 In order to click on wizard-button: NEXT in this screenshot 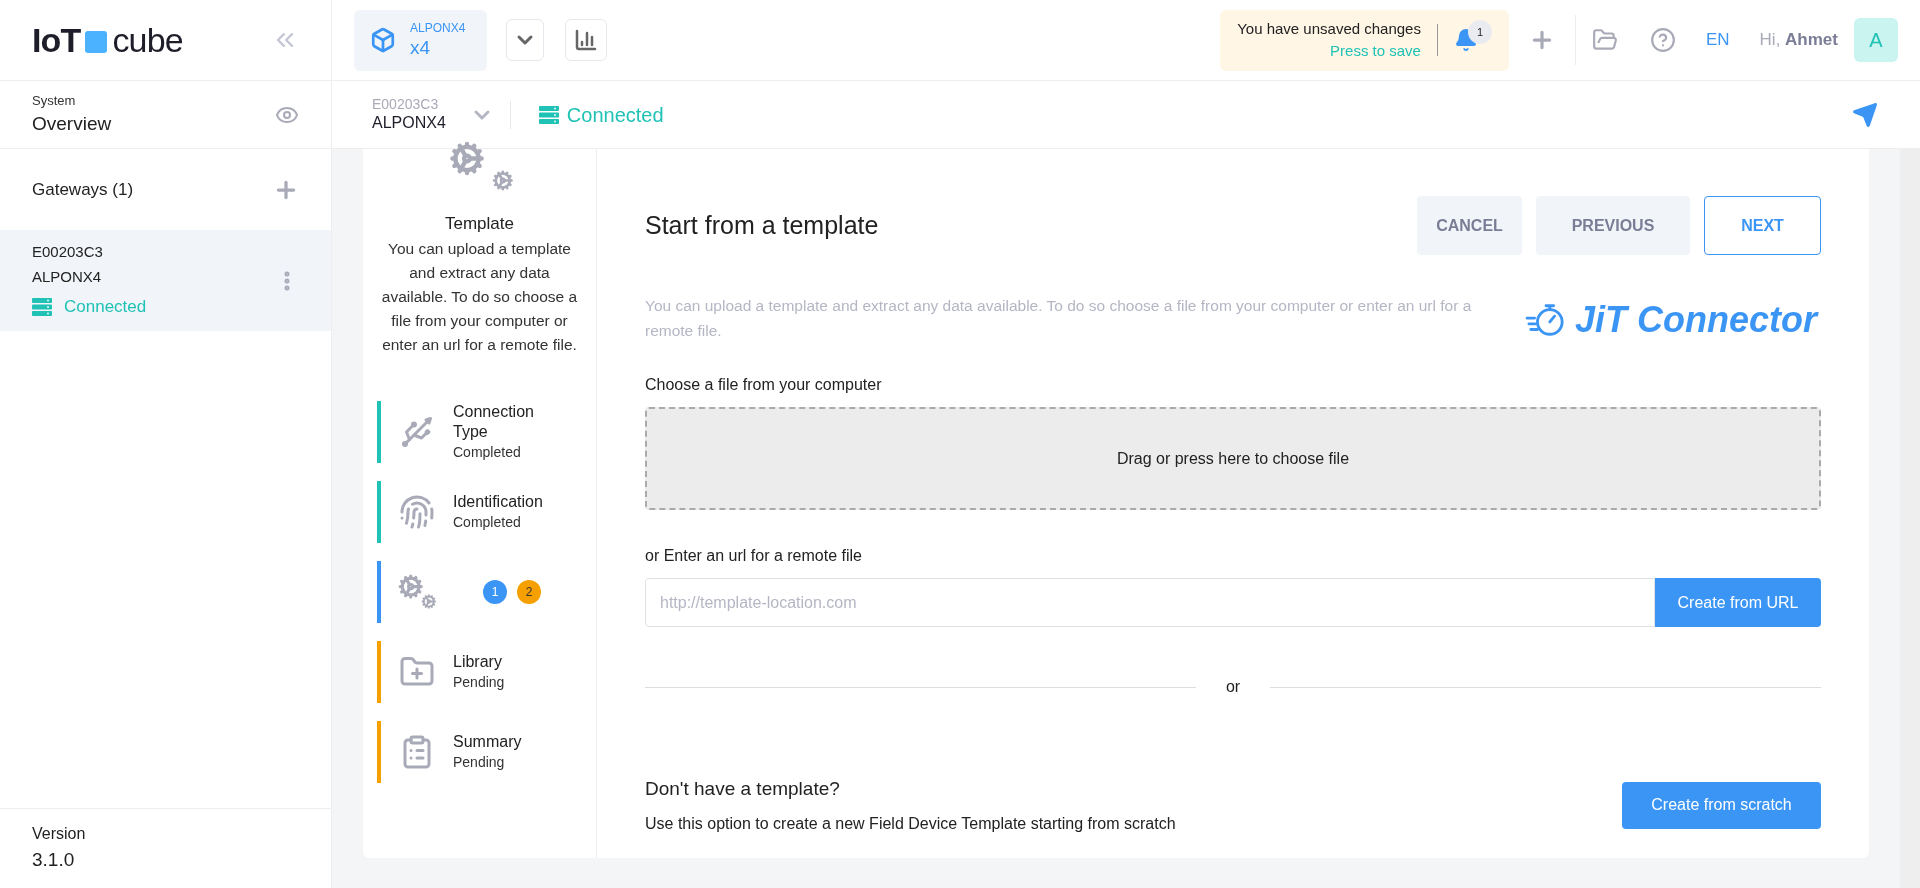, I will do `click(1762, 225)`.